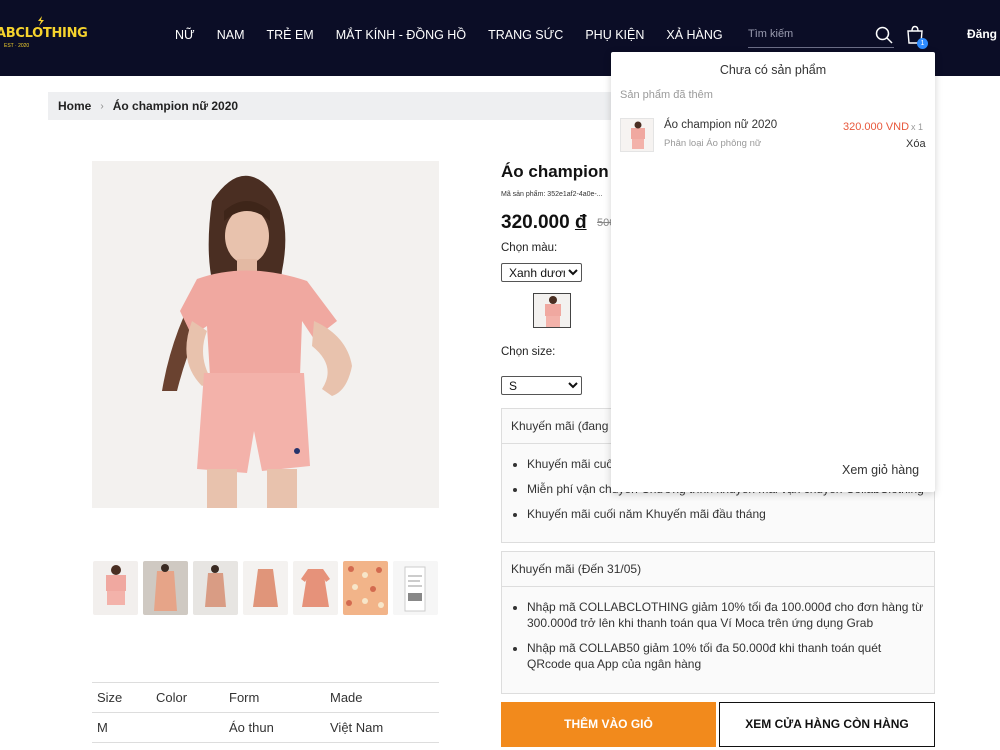 The width and height of the screenshot is (1000, 750). Describe the element at coordinates (637, 135) in the screenshot. I see `cart-item-image` at that location.